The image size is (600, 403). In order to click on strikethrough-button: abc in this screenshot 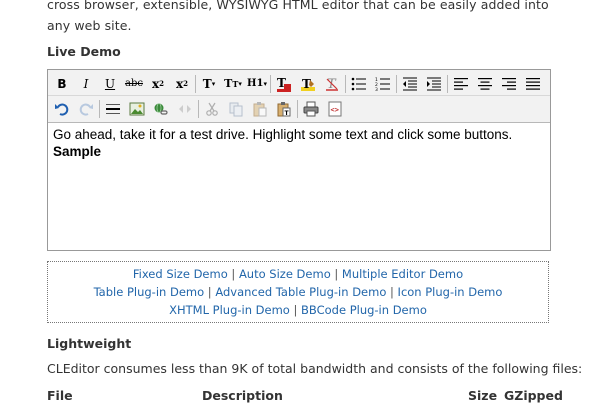, I will do `click(134, 84)`.